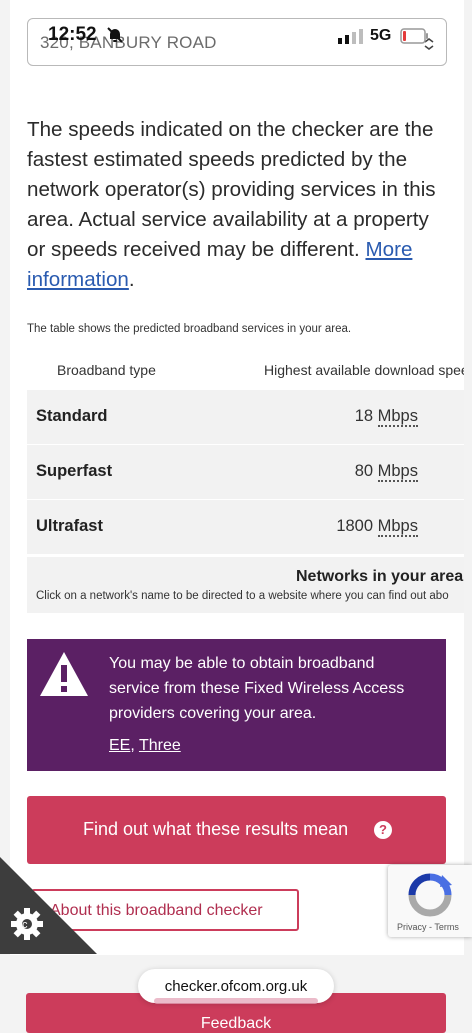 Image resolution: width=472 pixels, height=1033 pixels. Describe the element at coordinates (350, 36) in the screenshot. I see `signal-icon` at that location.